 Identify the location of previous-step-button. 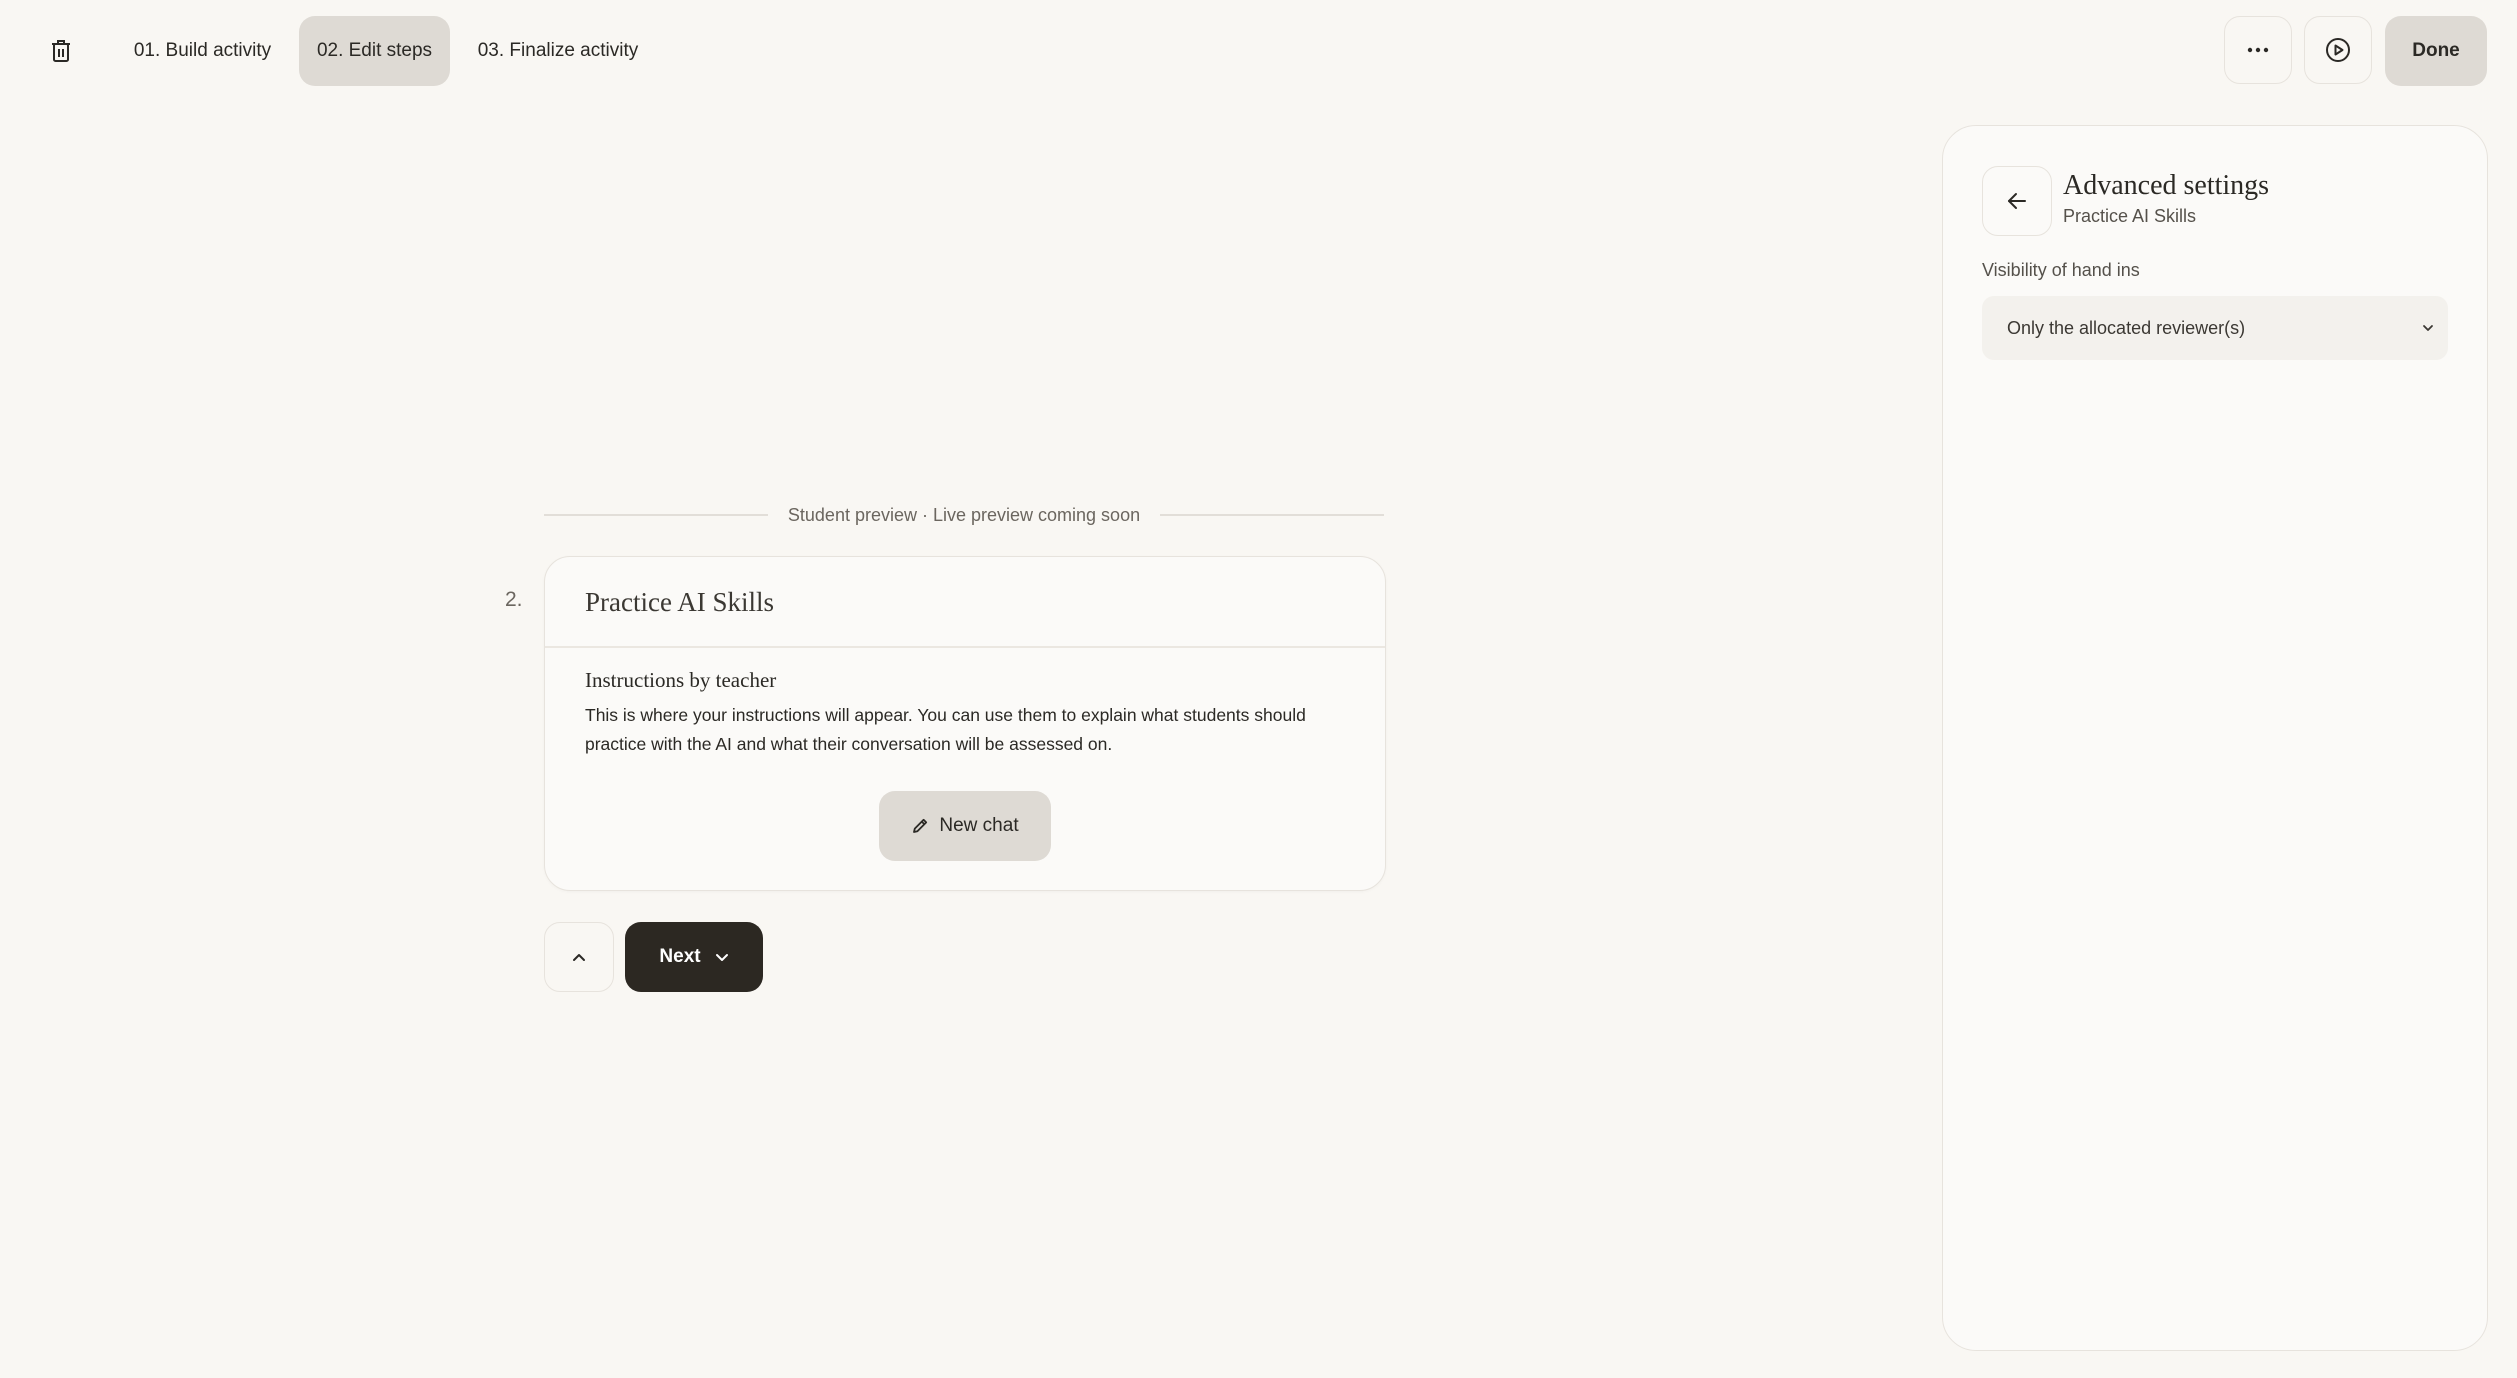
(579, 957).